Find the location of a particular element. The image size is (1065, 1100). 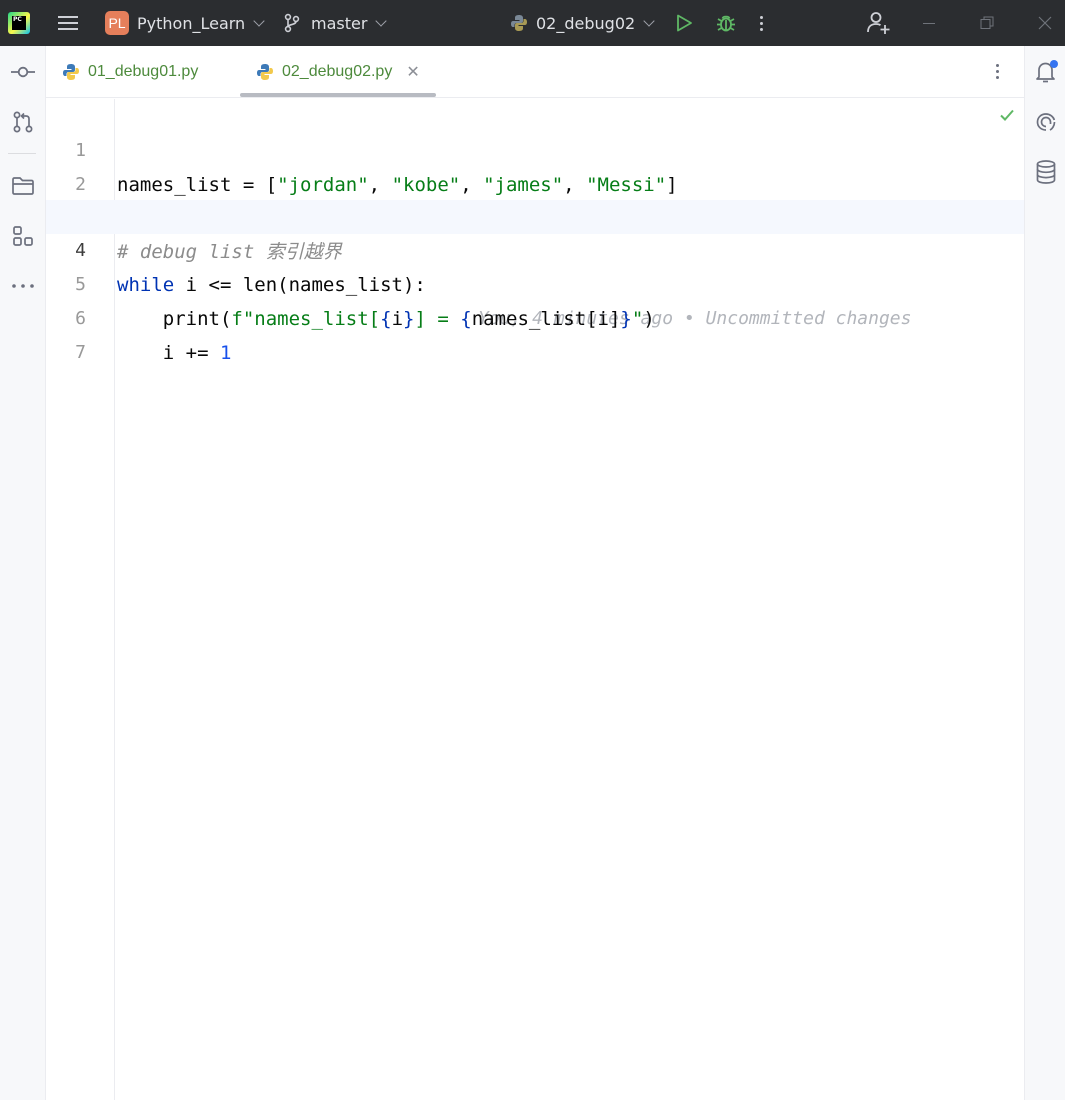

run-icon is located at coordinates (684, 23).